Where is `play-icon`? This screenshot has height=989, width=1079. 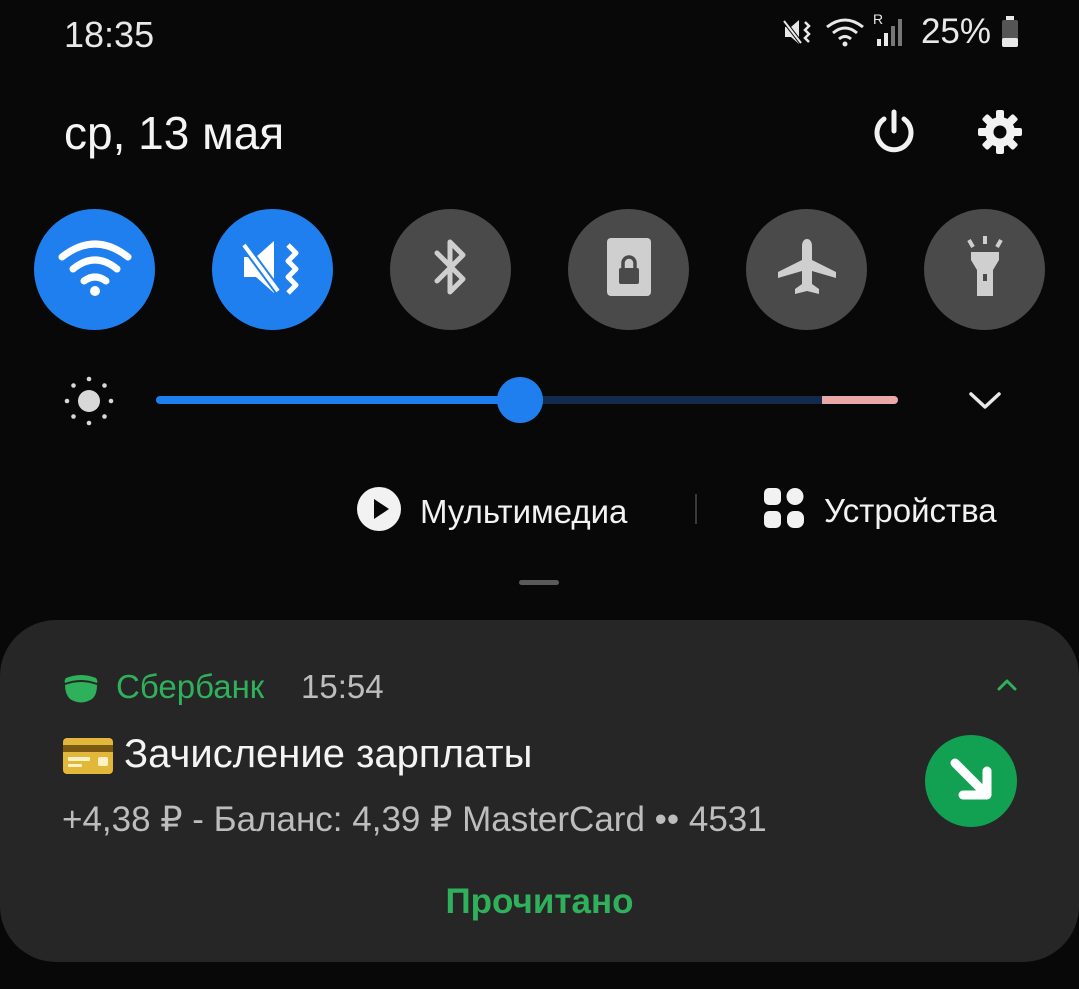 play-icon is located at coordinates (379, 511).